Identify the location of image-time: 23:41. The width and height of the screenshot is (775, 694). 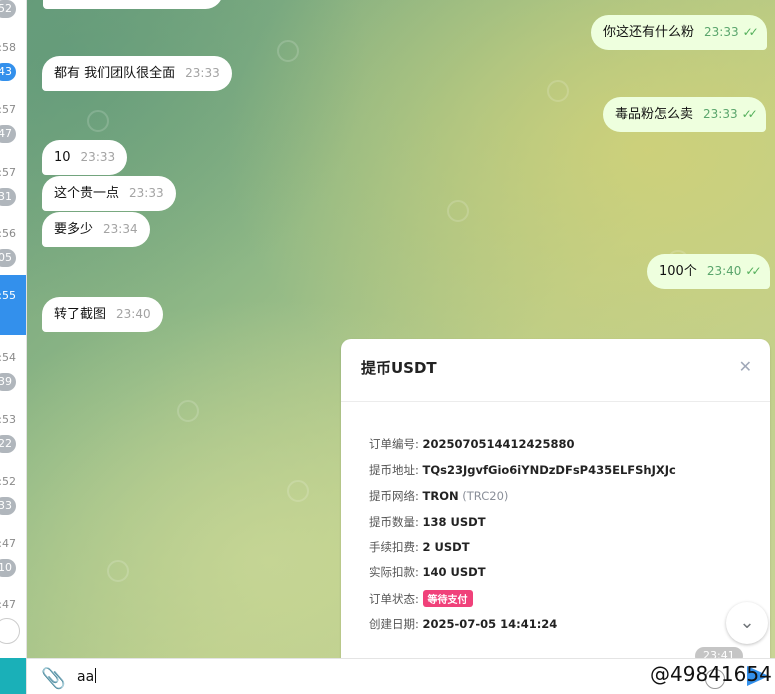
(719, 652).